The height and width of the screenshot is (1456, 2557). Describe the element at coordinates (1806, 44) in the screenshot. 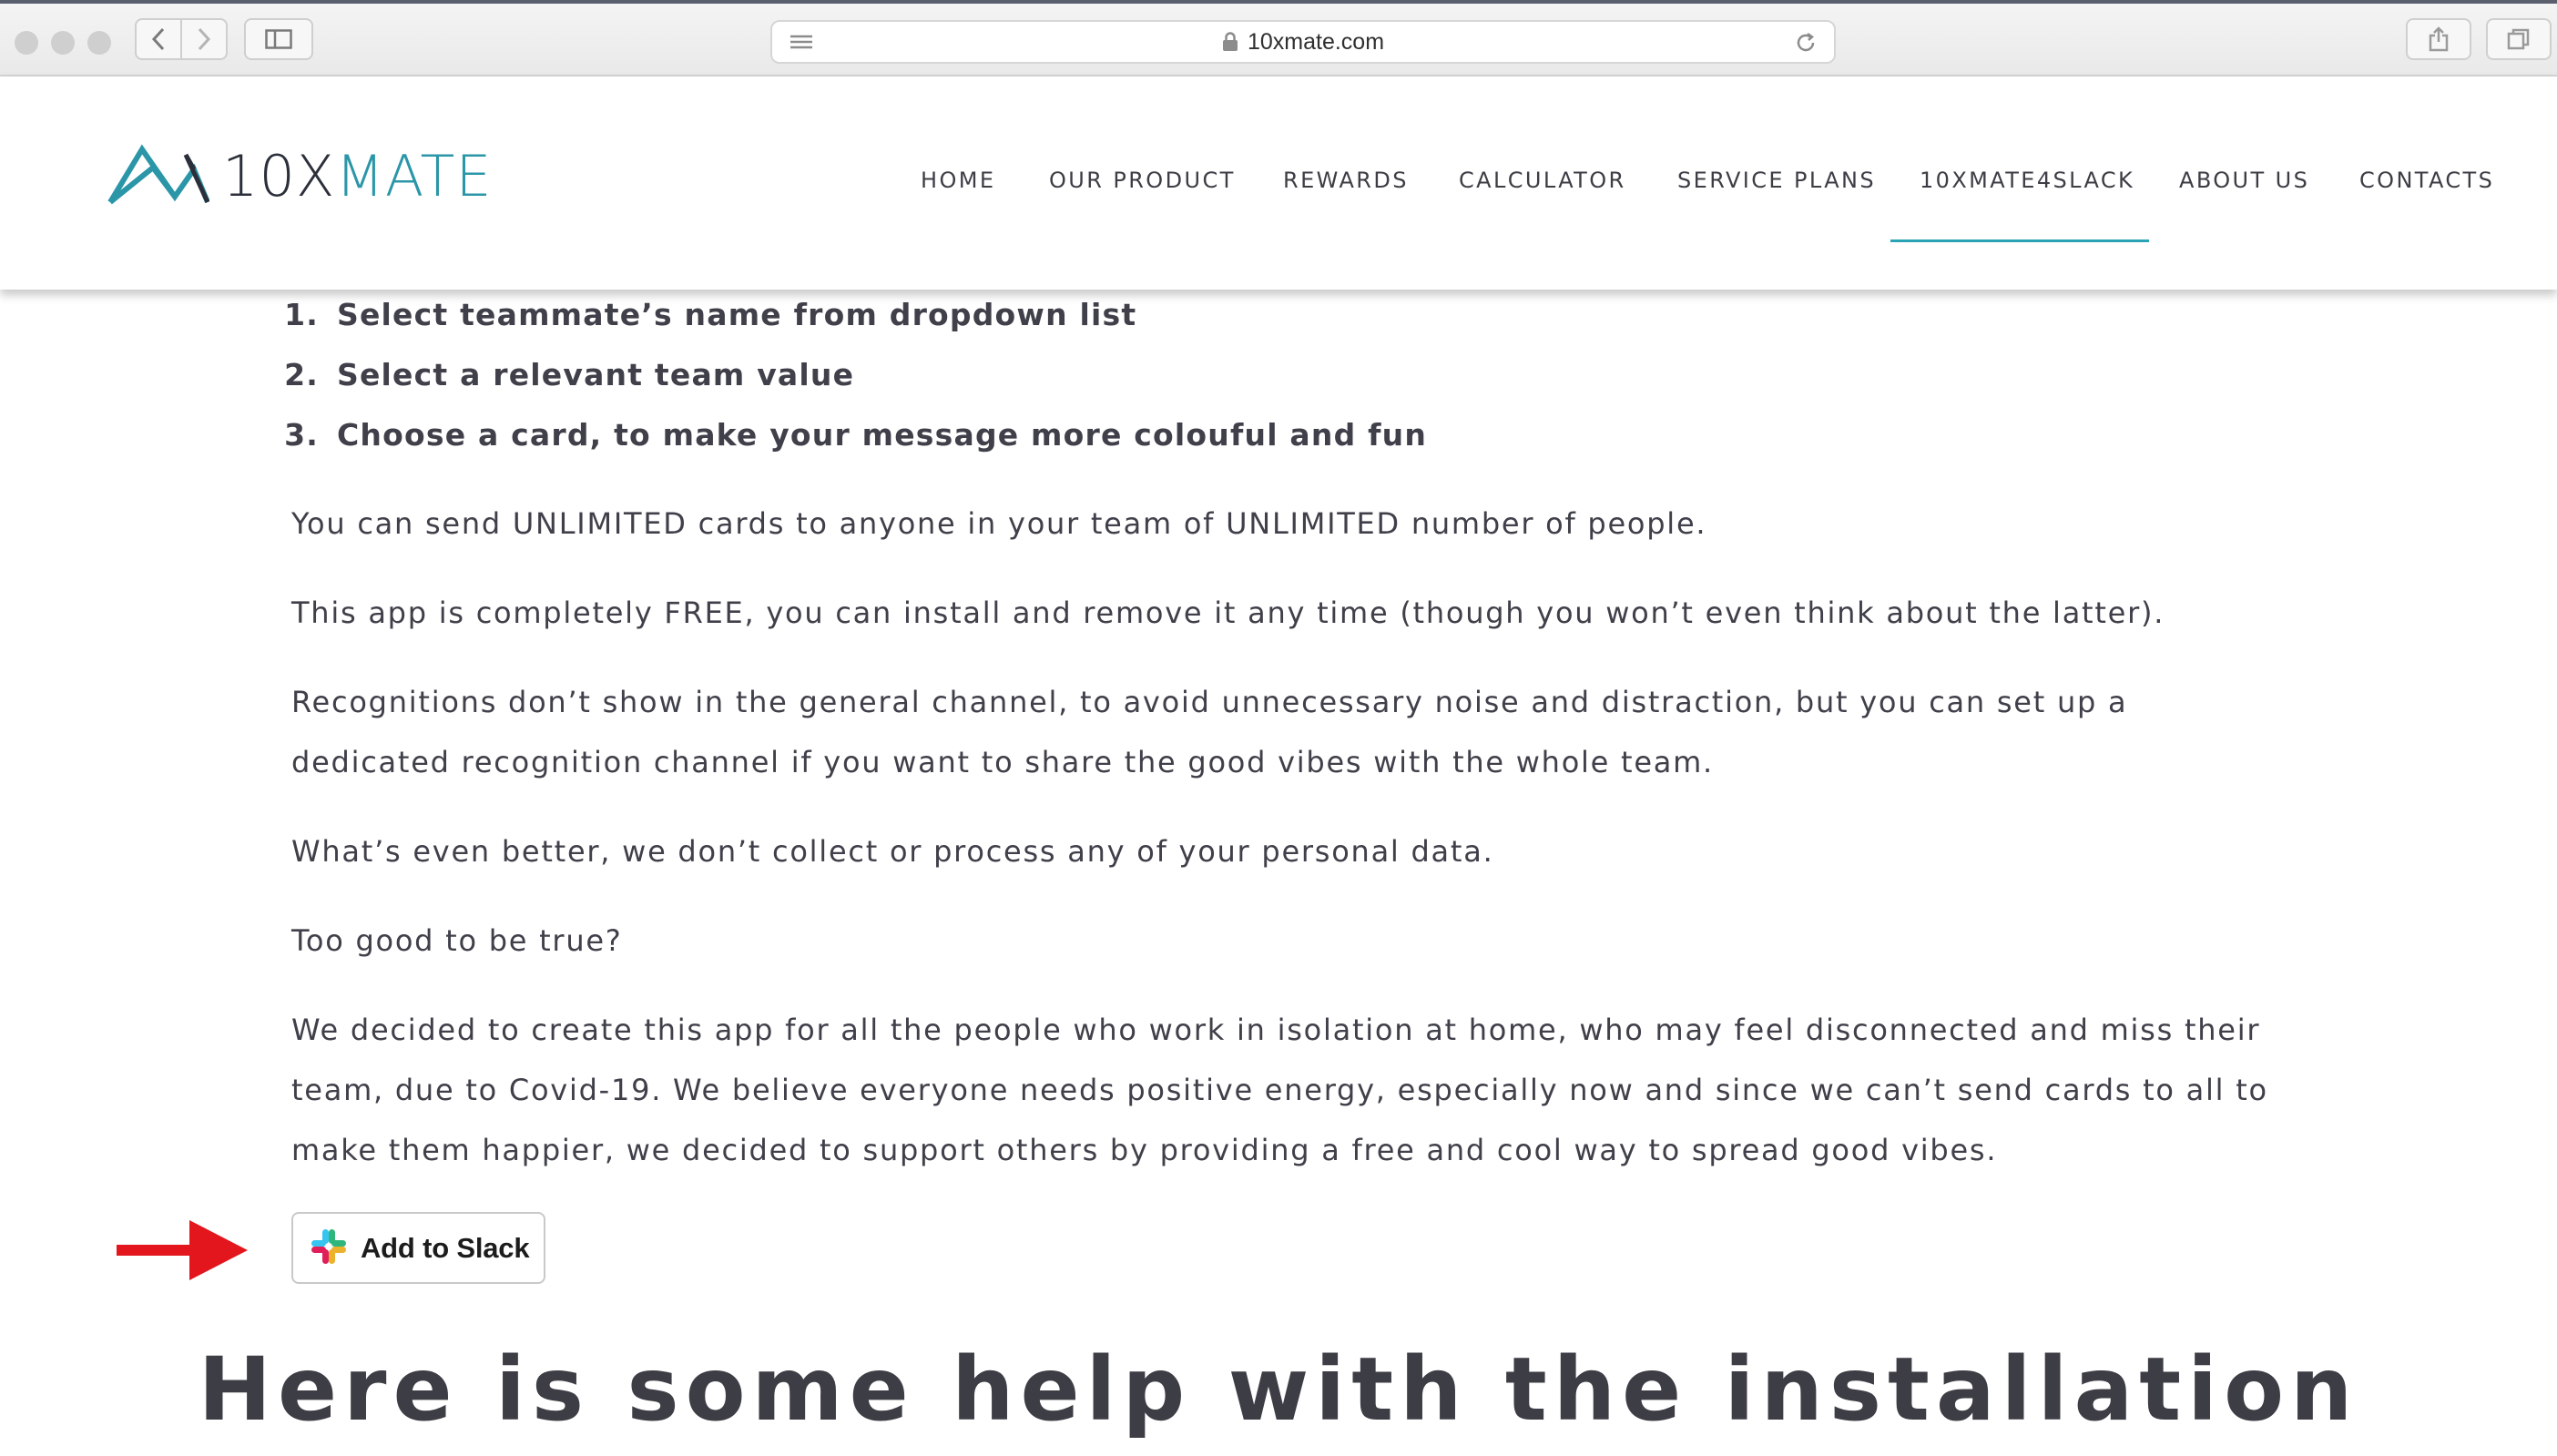

I see `reload-icon` at that location.